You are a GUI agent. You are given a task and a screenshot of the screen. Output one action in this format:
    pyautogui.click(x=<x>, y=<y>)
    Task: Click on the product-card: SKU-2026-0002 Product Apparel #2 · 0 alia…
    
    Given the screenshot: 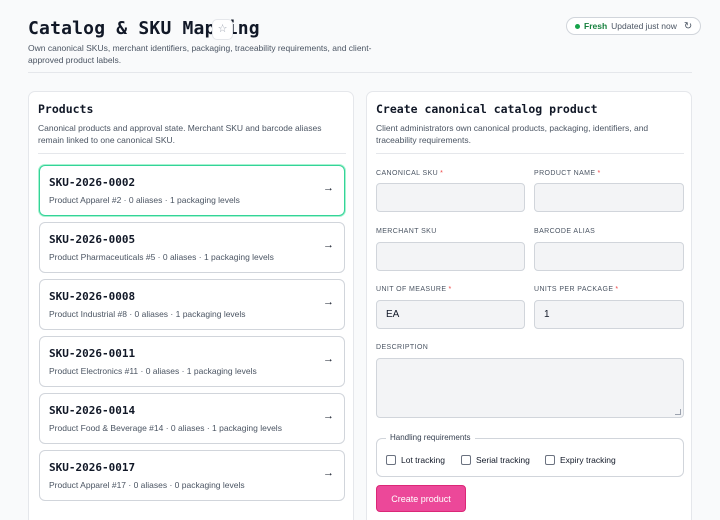 What is the action you would take?
    pyautogui.click(x=192, y=190)
    